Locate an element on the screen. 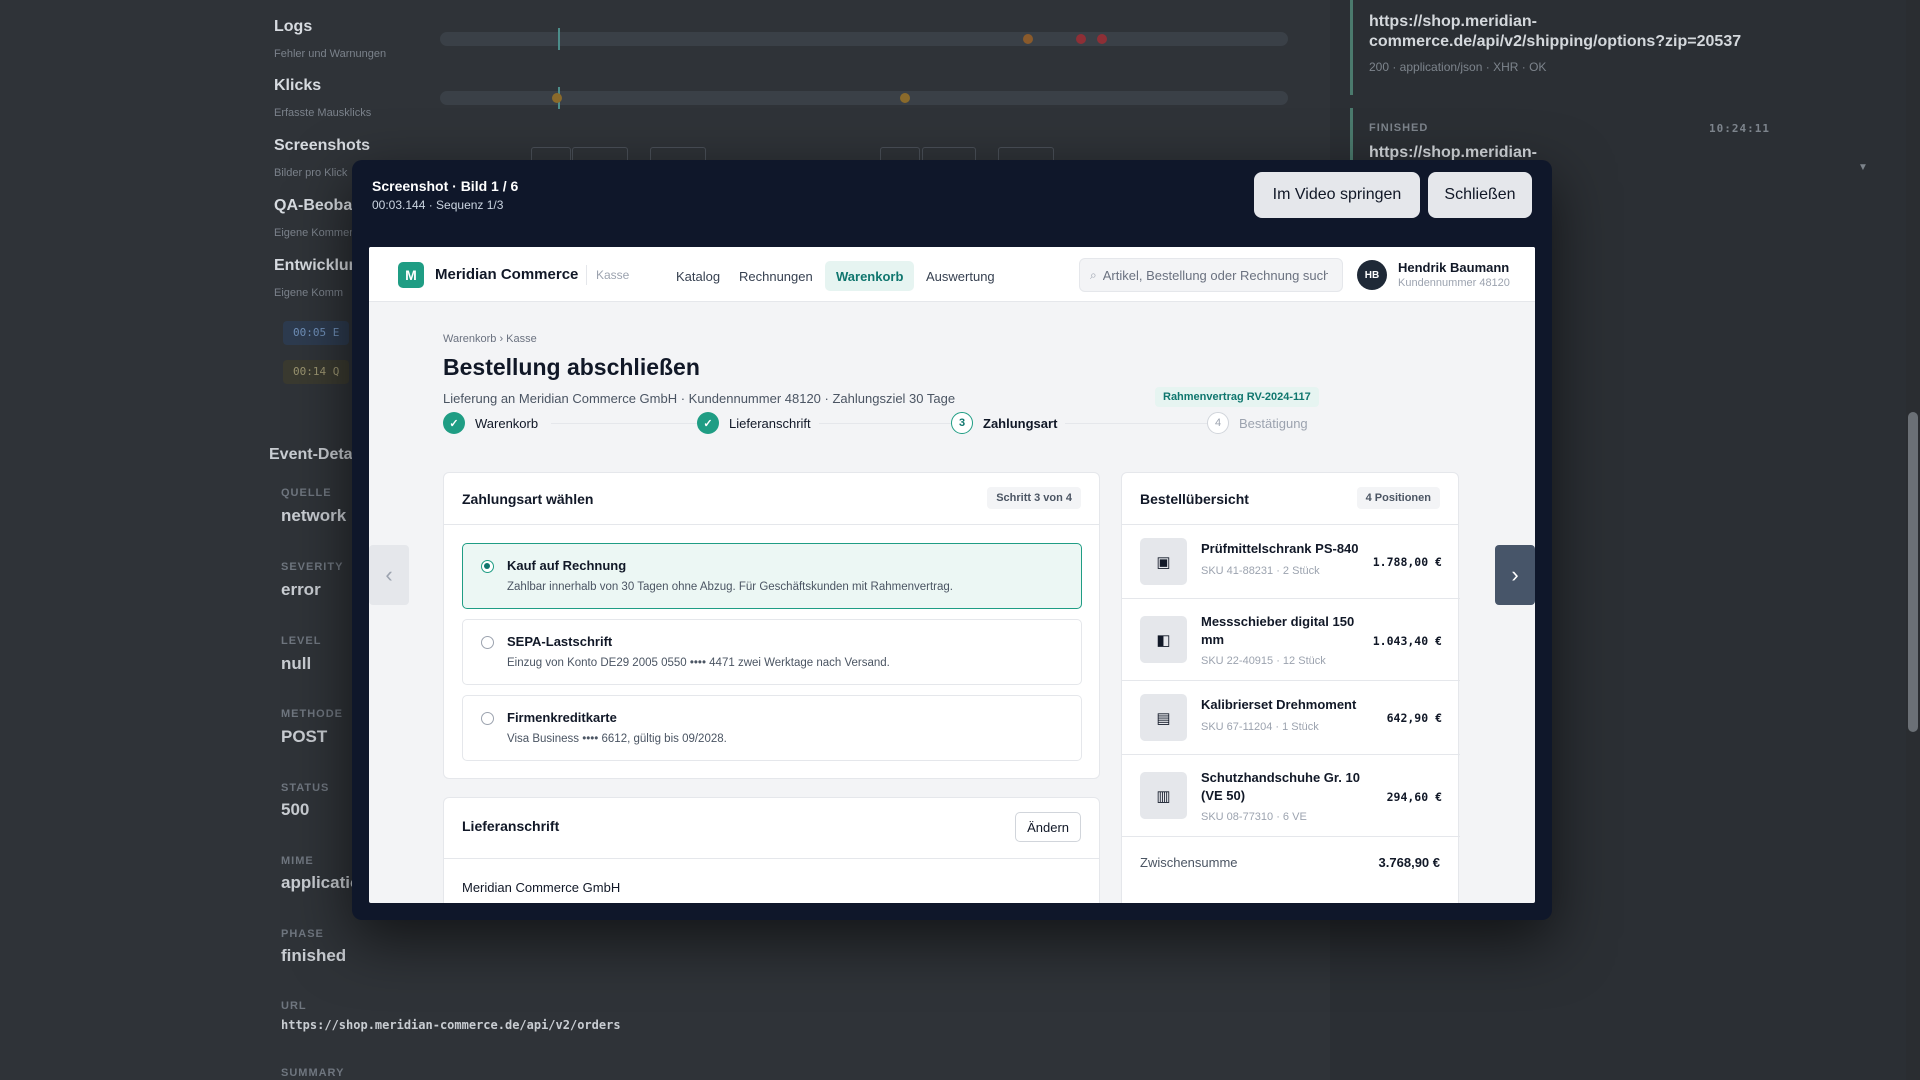 The image size is (1920, 1080). product-thumb-icon: ▥ is located at coordinates (1163, 795).